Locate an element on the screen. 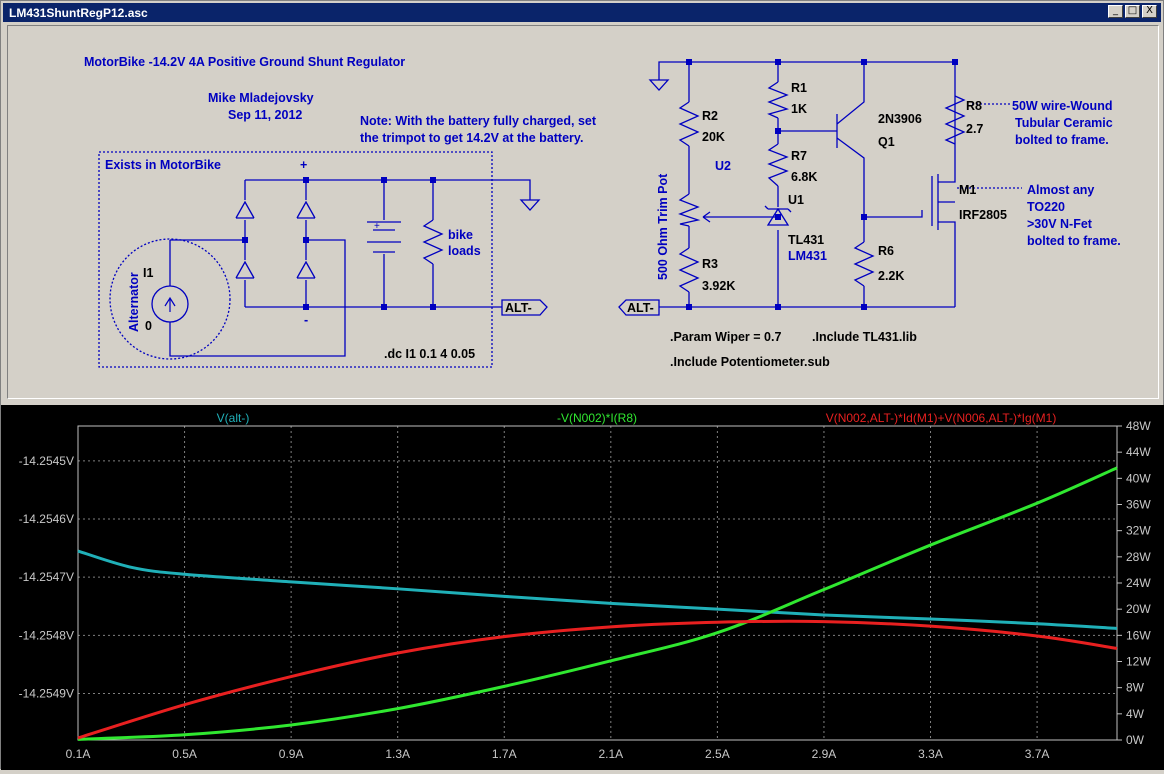 The height and width of the screenshot is (774, 1164). r3-value: 3.92K is located at coordinates (718, 286).